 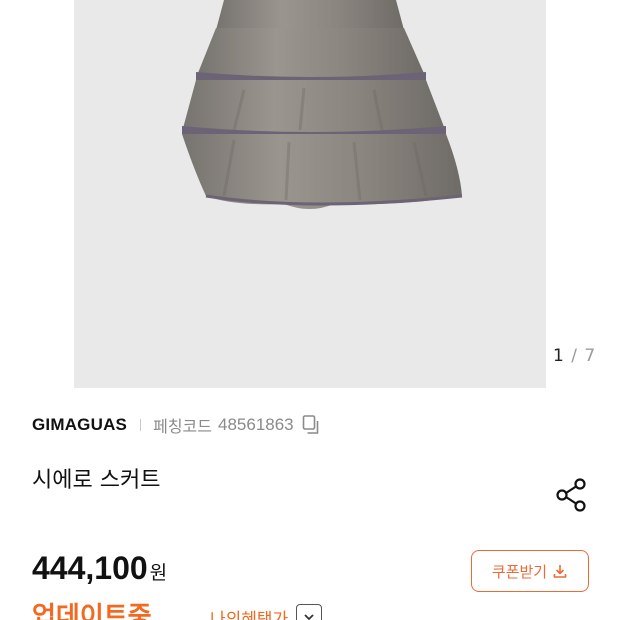 I want to click on coupon-button-label: 쿠폰받기, so click(x=519, y=571).